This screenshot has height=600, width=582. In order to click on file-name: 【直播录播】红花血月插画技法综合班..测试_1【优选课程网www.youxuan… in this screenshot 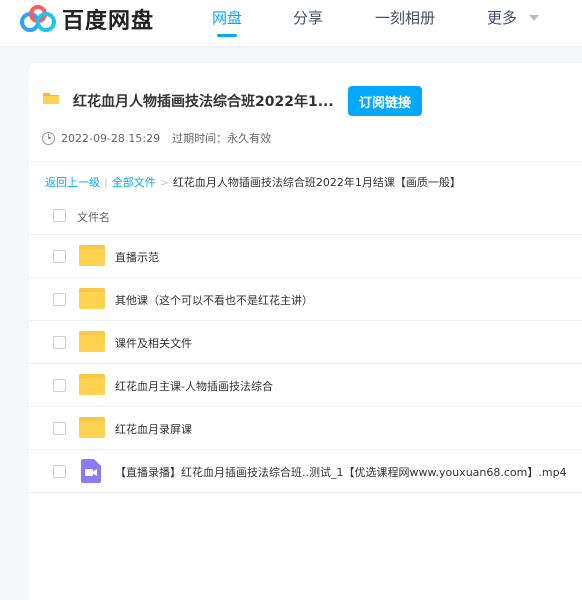, I will do `click(341, 472)`.